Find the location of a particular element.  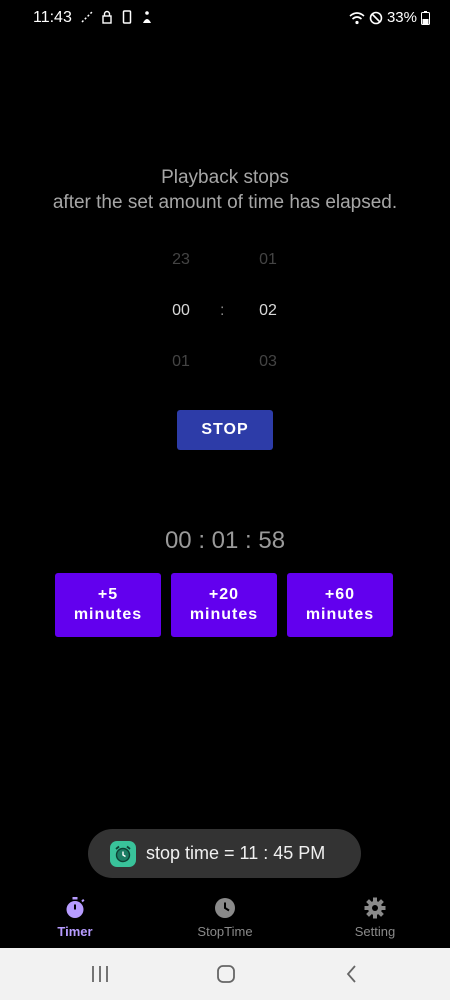

battery-icon is located at coordinates (425, 17).